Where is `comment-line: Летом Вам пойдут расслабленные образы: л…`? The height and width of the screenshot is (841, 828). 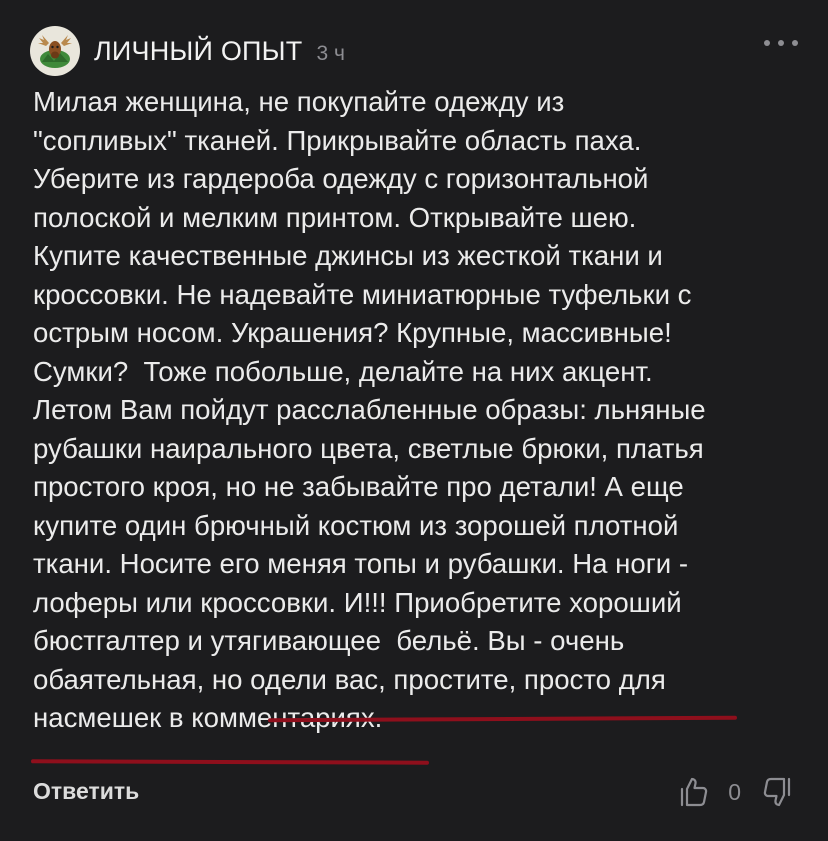 comment-line: Летом Вам пойдут расслабленные образы: л… is located at coordinates (369, 409).